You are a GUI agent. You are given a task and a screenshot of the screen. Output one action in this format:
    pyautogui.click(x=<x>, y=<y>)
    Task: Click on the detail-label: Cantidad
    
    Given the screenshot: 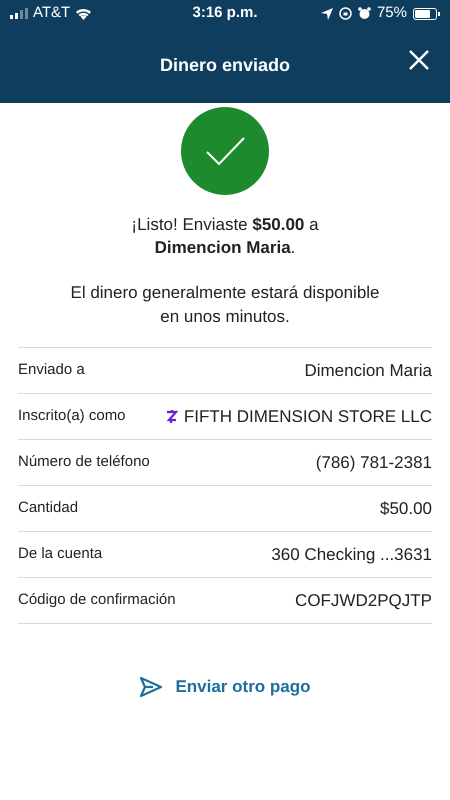 What is the action you would take?
    pyautogui.click(x=48, y=508)
    